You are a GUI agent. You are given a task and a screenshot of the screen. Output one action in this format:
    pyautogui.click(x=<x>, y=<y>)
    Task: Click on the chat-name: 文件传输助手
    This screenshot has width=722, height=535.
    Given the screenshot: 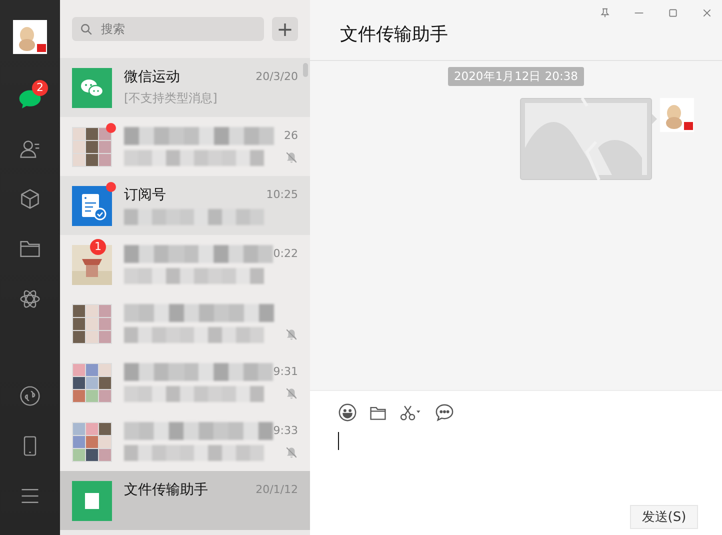 What is the action you would take?
    pyautogui.click(x=166, y=489)
    